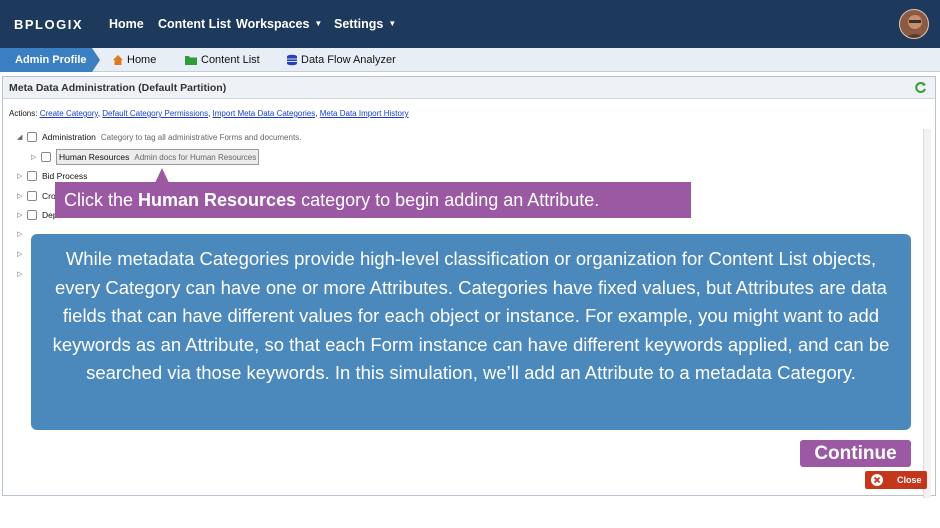 This screenshot has width=940, height=528. What do you see at coordinates (191, 63) in the screenshot?
I see `folder-icon` at bounding box center [191, 63].